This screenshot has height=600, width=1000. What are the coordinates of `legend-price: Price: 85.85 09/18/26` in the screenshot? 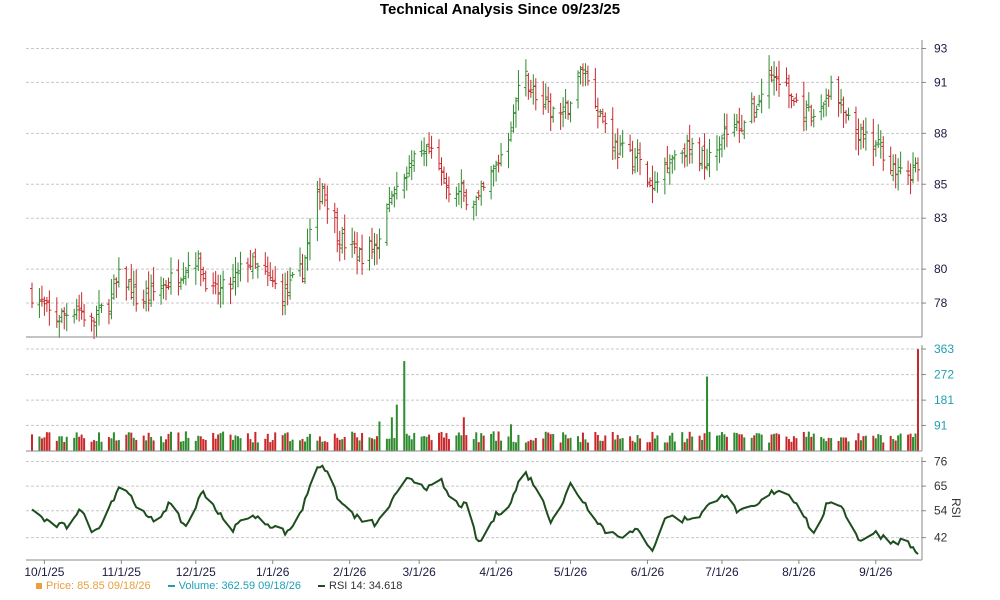 It's located at (93, 586).